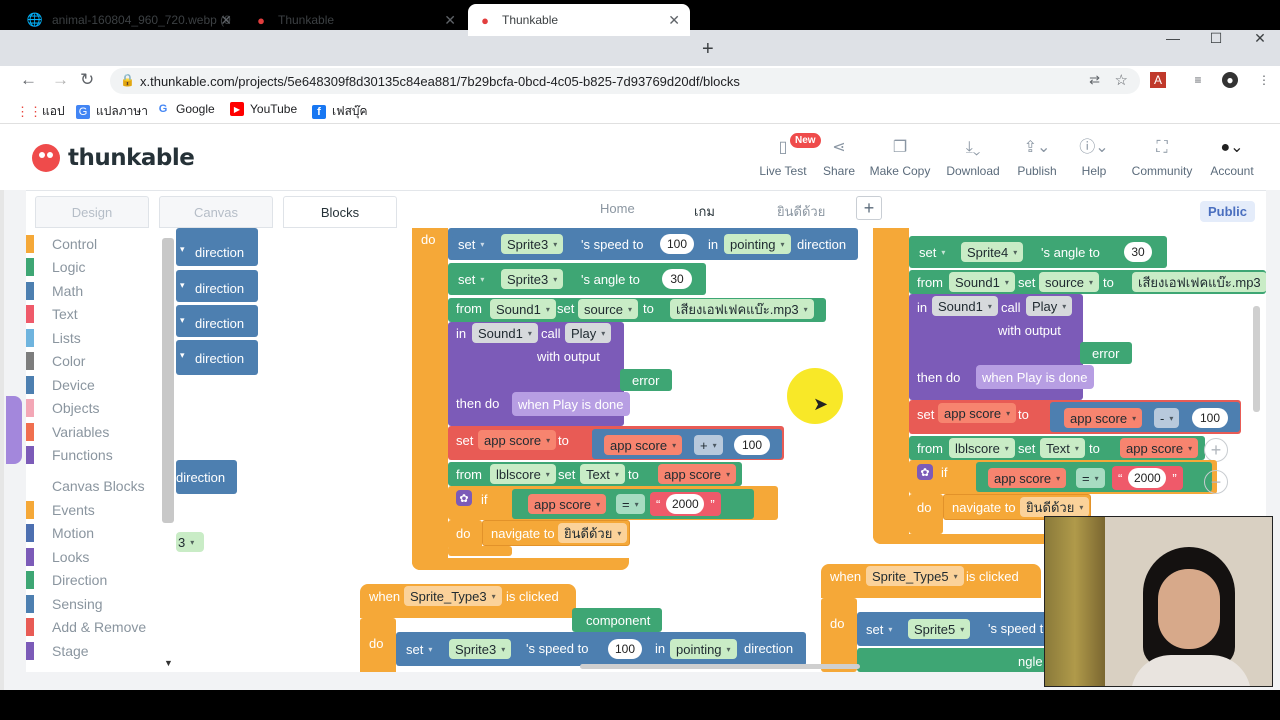  What do you see at coordinates (617, 208) in the screenshot?
I see `screen-tab-home: Home` at bounding box center [617, 208].